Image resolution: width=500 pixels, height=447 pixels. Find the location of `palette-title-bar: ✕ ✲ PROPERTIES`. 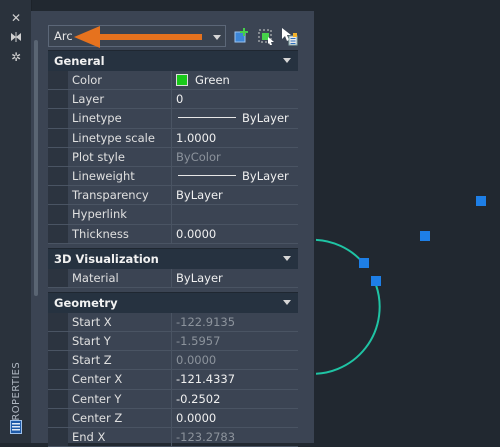

palette-title-bar: ✕ ✲ PROPERTIES is located at coordinates (16, 221).